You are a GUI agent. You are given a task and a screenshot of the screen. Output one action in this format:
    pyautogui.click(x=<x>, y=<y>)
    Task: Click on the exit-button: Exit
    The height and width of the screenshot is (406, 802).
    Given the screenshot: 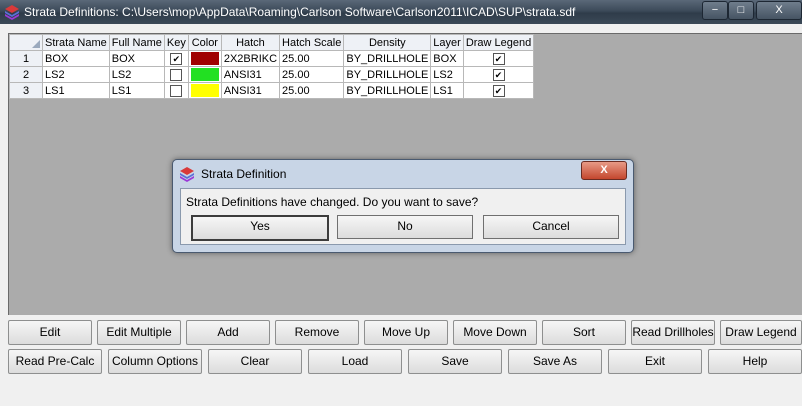 What is the action you would take?
    pyautogui.click(x=655, y=361)
    